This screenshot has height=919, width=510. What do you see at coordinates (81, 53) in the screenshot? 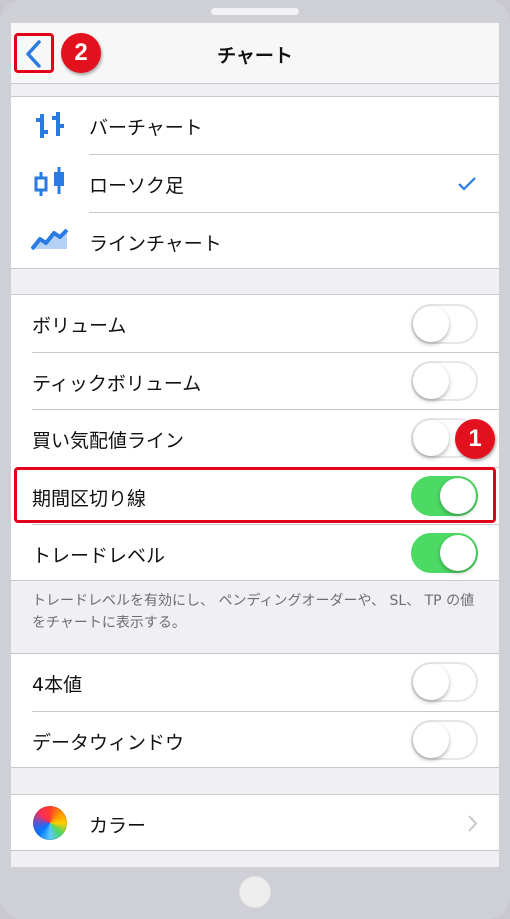
I see `step-badge-2: 2` at bounding box center [81, 53].